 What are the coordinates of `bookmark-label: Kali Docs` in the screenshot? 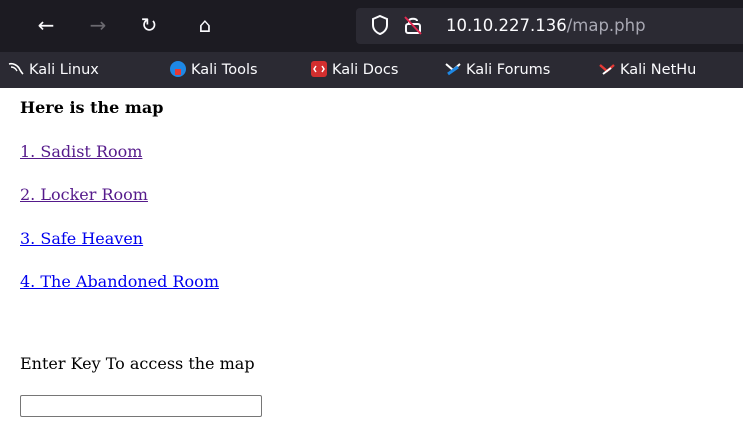 It's located at (365, 70).